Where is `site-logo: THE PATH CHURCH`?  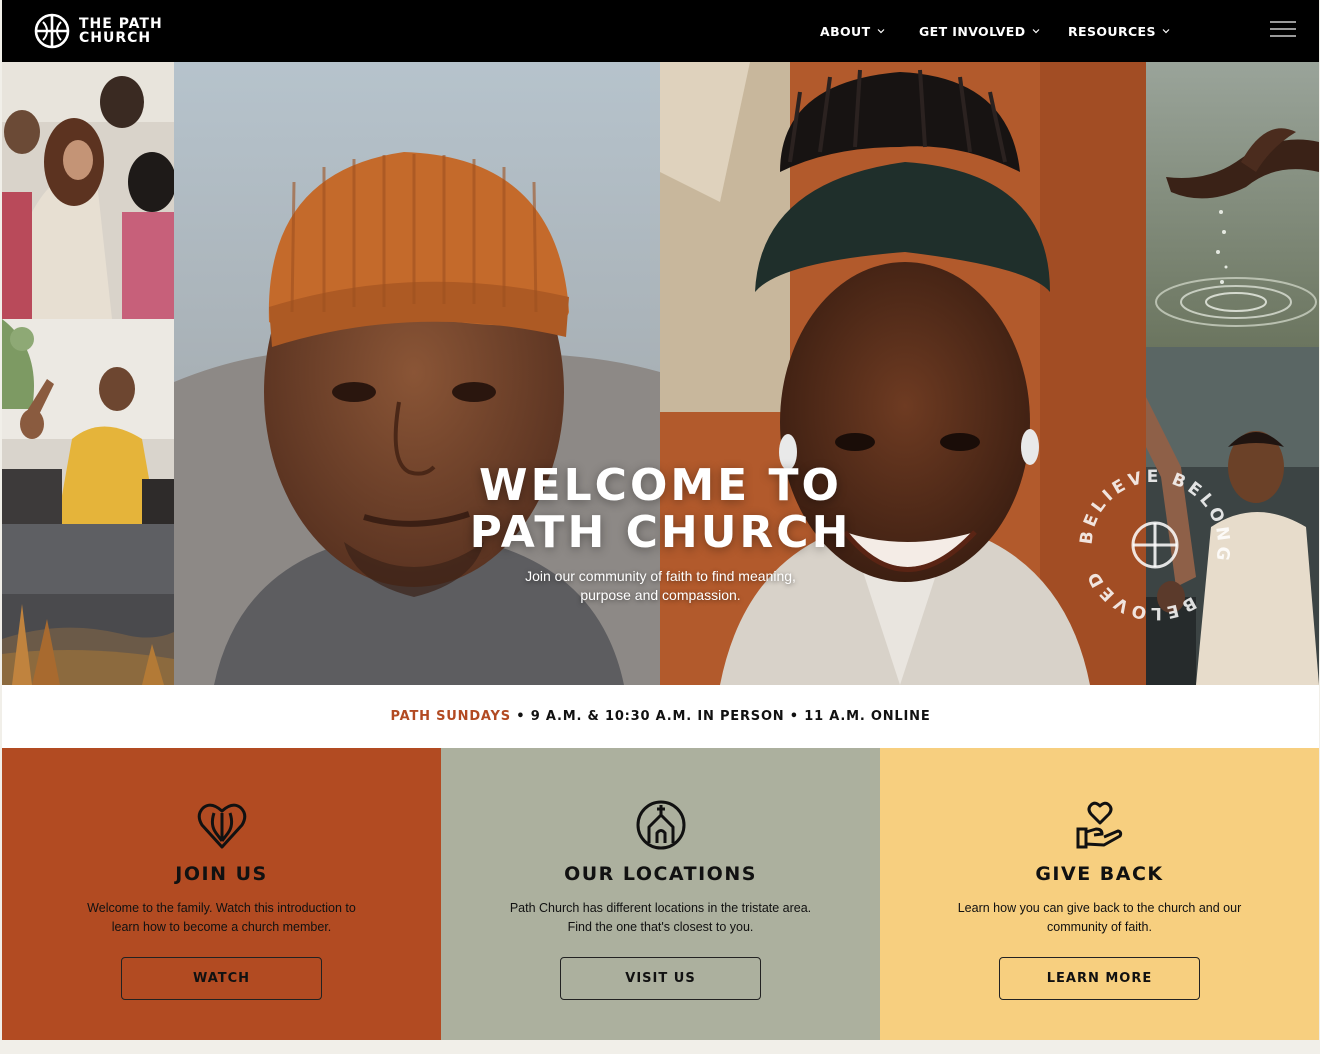
site-logo: THE PATH CHURCH is located at coordinates (104, 31).